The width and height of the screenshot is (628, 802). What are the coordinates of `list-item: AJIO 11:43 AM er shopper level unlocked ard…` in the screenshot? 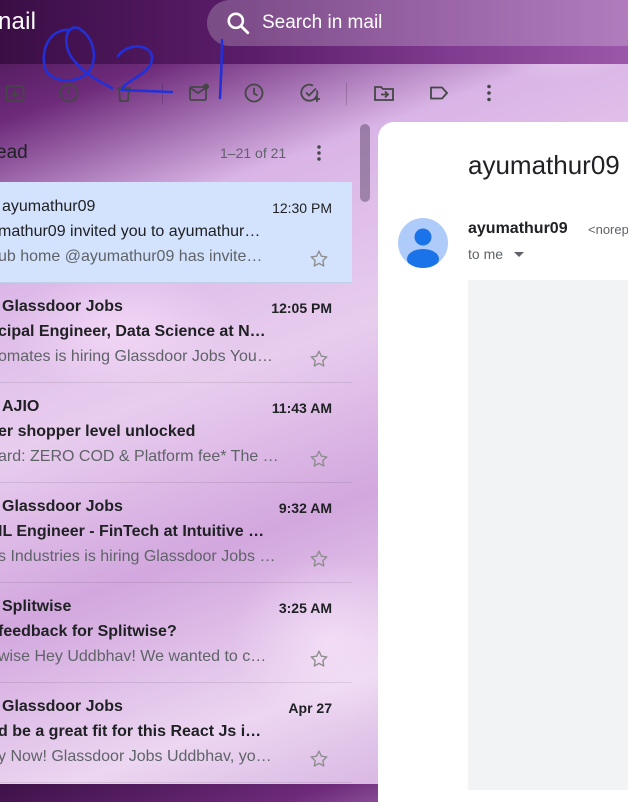 It's located at (176, 432).